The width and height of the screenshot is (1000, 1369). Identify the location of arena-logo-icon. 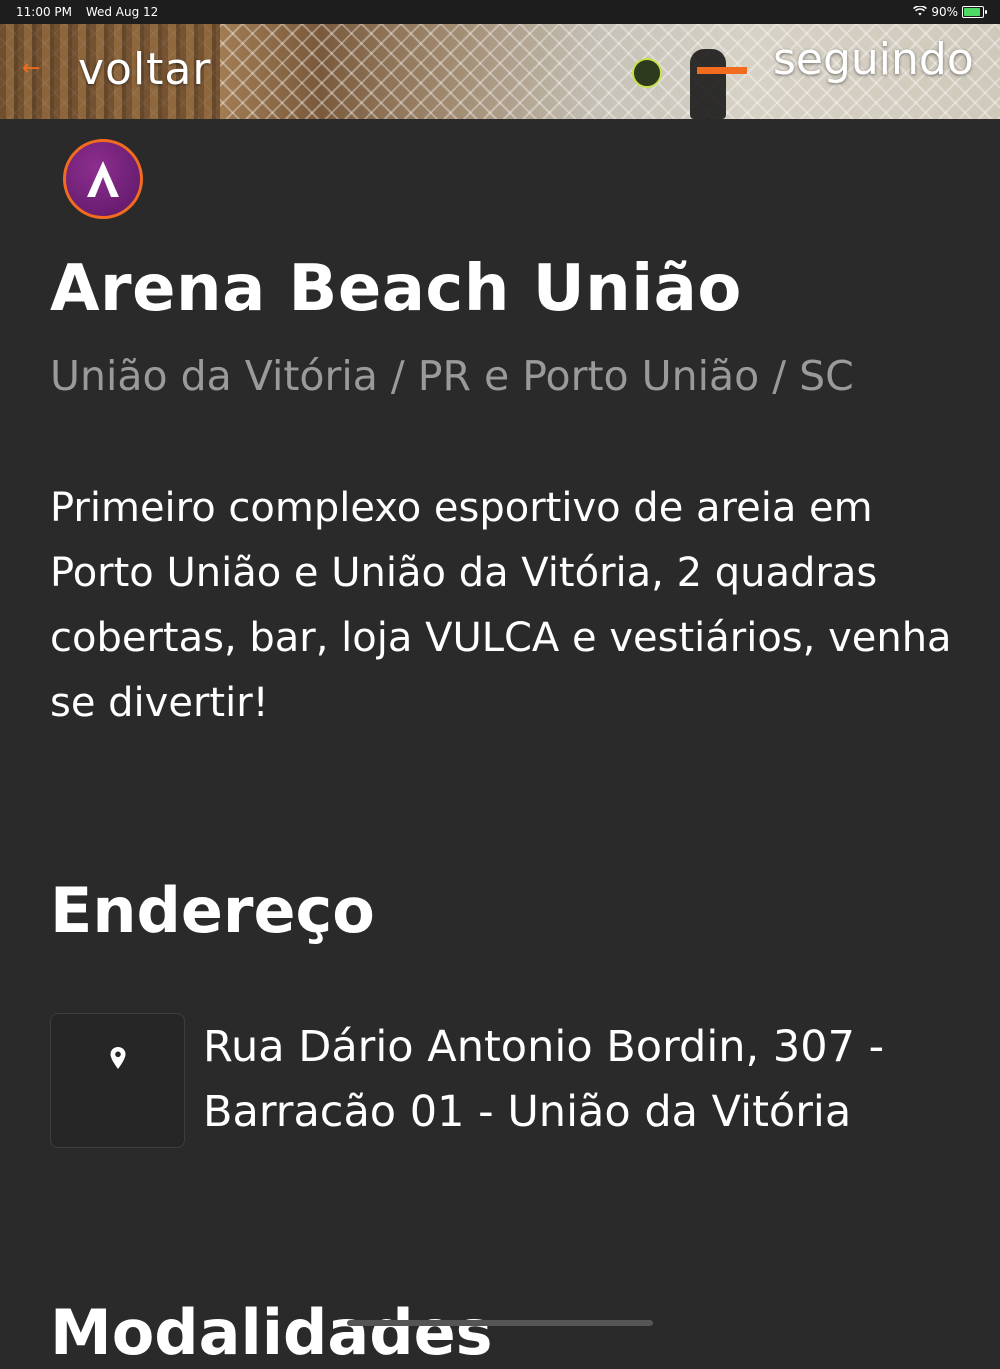
(103, 179).